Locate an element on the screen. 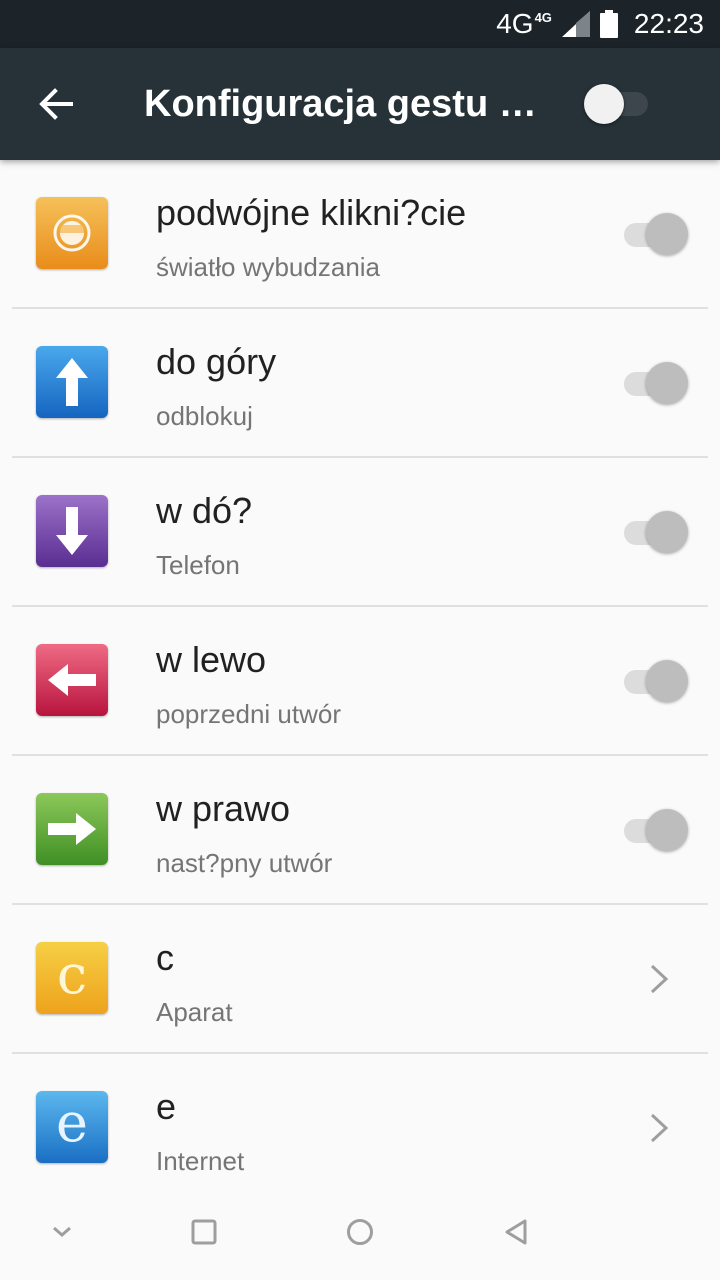  master-switch is located at coordinates (616, 104).